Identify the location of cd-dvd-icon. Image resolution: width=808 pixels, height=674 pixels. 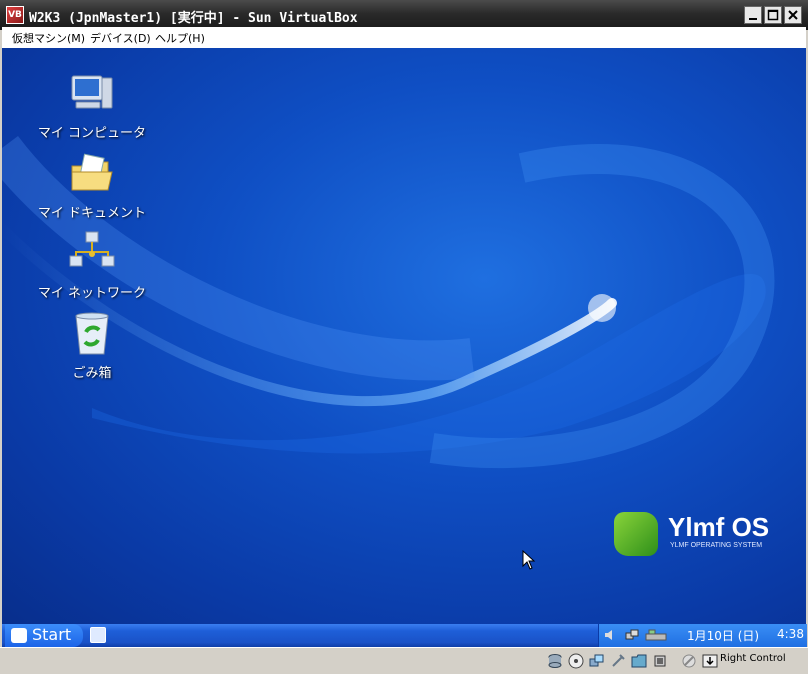
(576, 661).